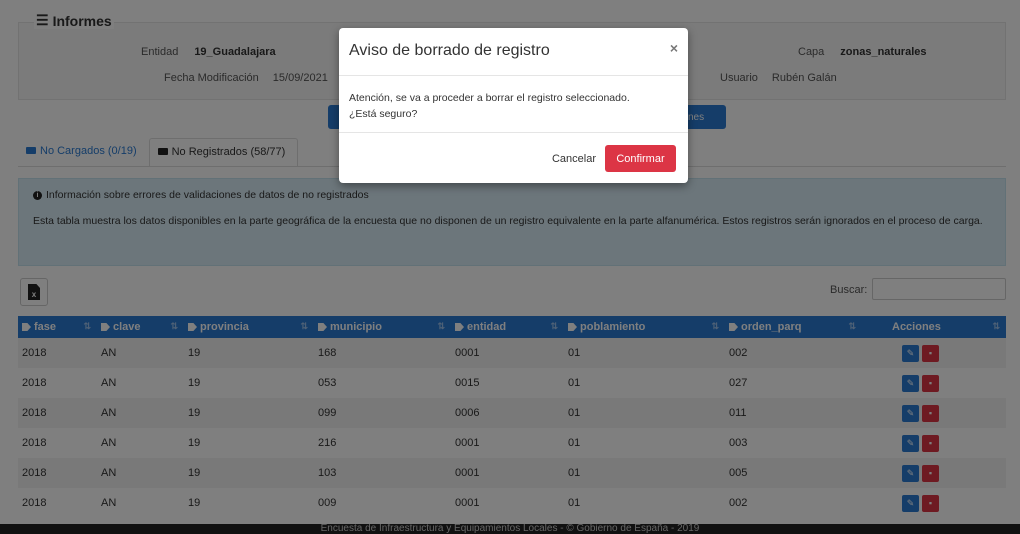 The image size is (1020, 534). I want to click on modal-header: Aviso de borrado de registro ×, so click(513, 52).